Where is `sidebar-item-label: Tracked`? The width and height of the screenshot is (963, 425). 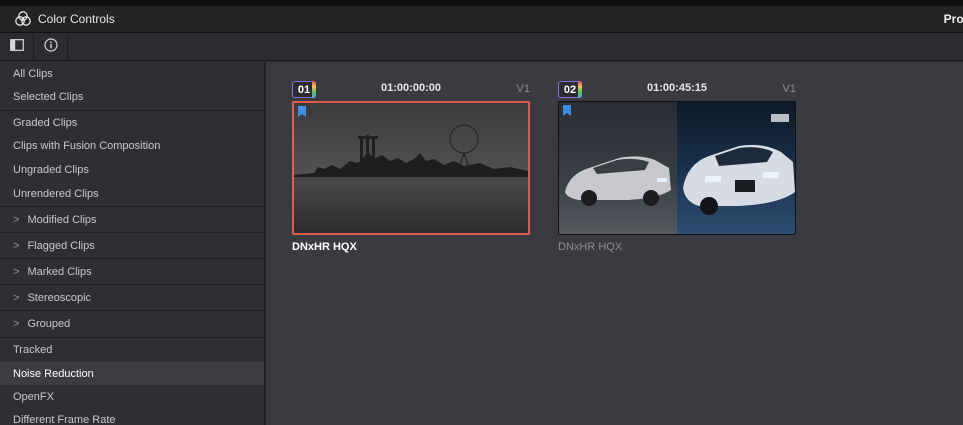 sidebar-item-label: Tracked is located at coordinates (33, 350).